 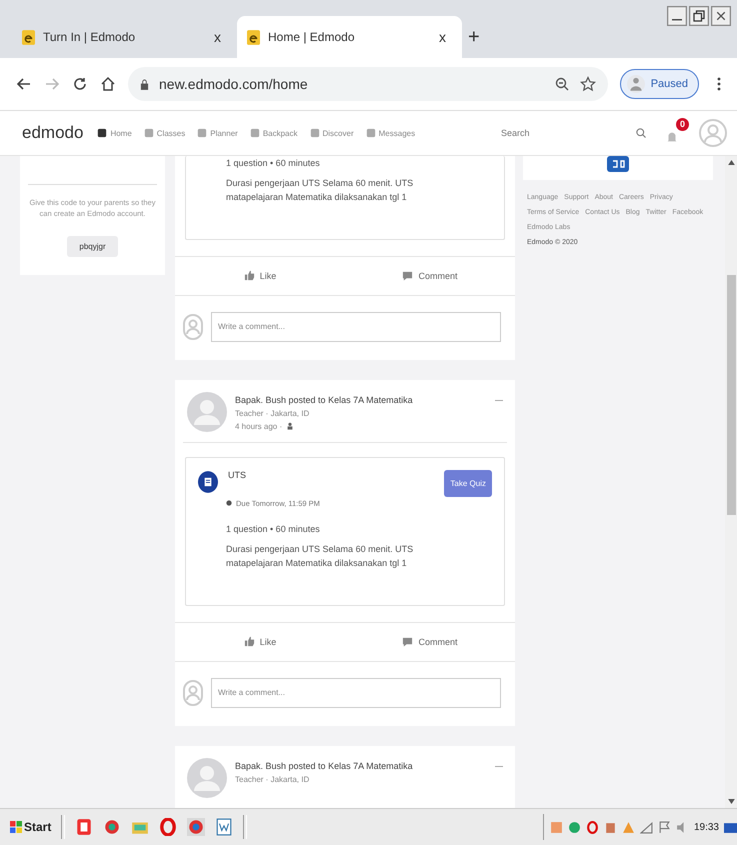 What do you see at coordinates (31, 827) in the screenshot?
I see `start-button: Start` at bounding box center [31, 827].